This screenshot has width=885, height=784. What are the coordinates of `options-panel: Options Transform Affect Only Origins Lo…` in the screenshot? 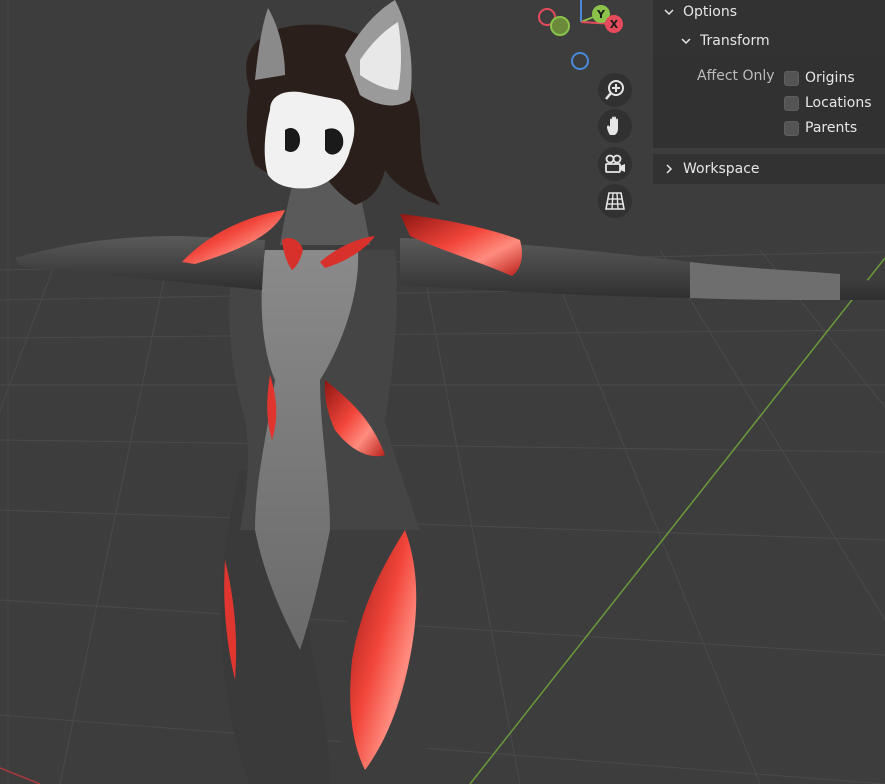 It's located at (769, 92).